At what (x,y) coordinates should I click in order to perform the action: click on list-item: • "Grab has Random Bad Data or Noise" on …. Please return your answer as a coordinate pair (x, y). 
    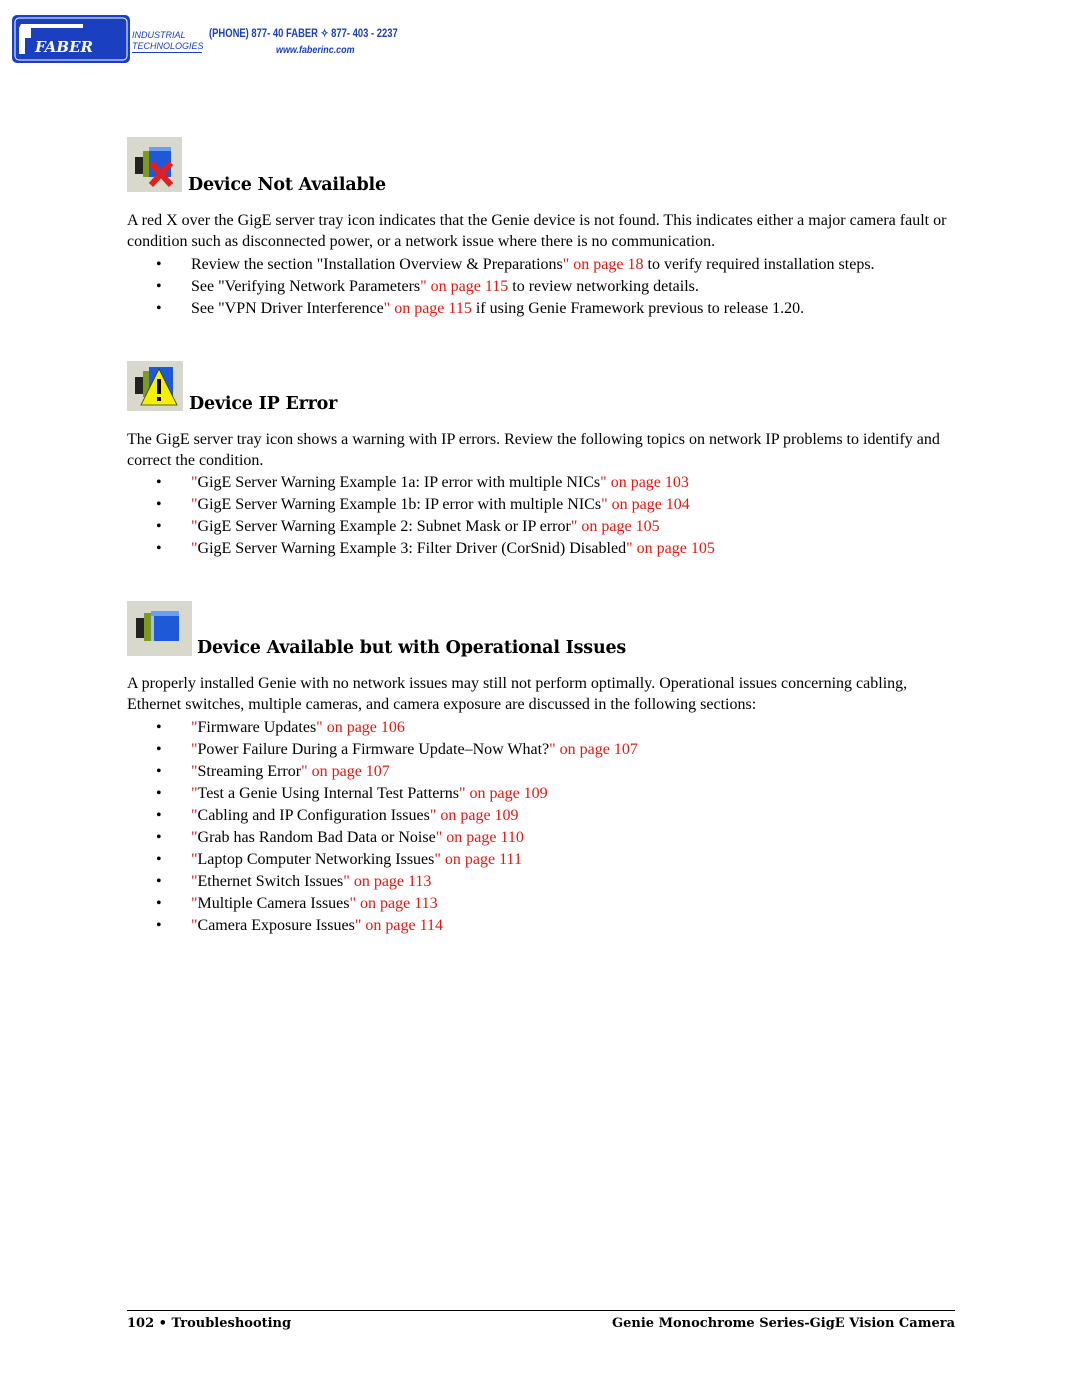
    Looking at the image, I should click on (382, 838).